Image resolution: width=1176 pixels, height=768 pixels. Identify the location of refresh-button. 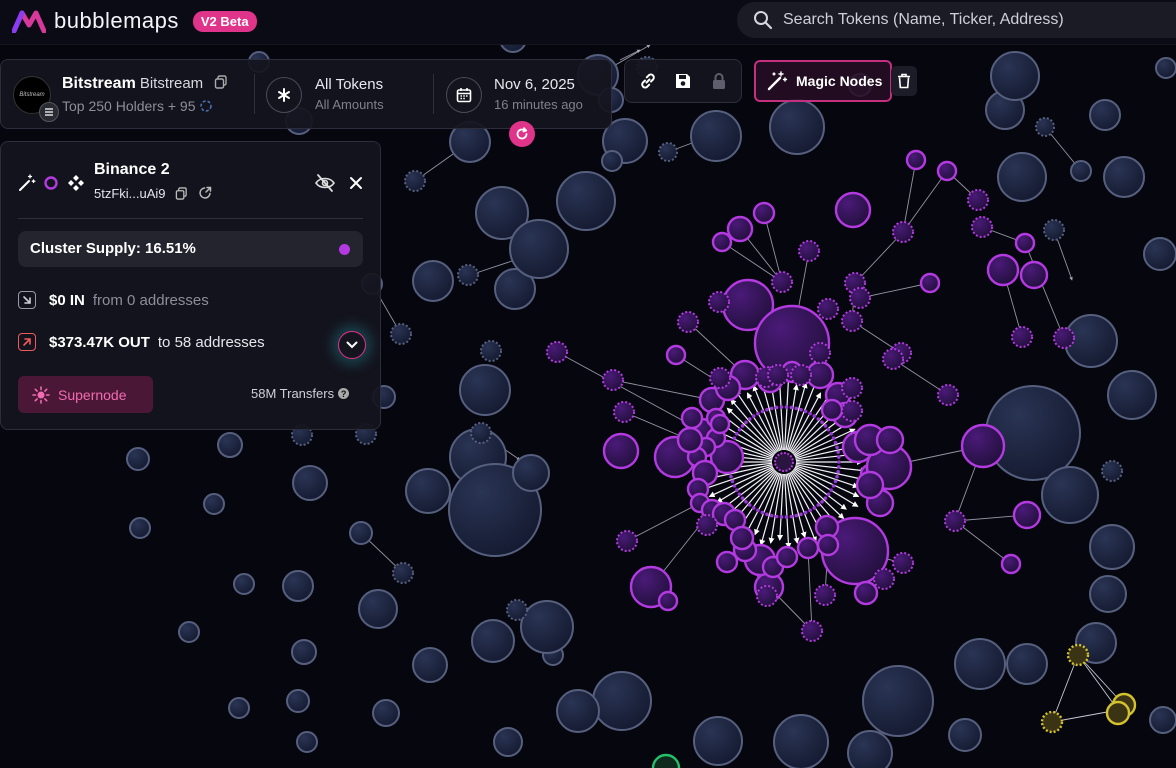
(522, 134).